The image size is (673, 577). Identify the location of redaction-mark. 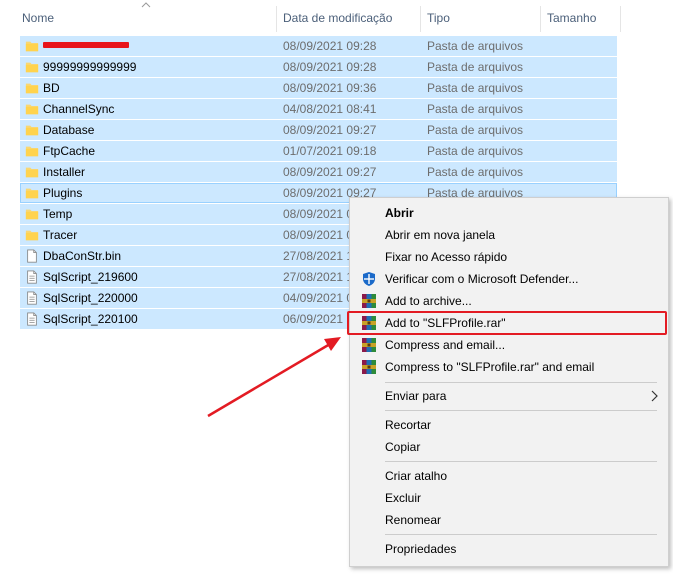
(86, 45).